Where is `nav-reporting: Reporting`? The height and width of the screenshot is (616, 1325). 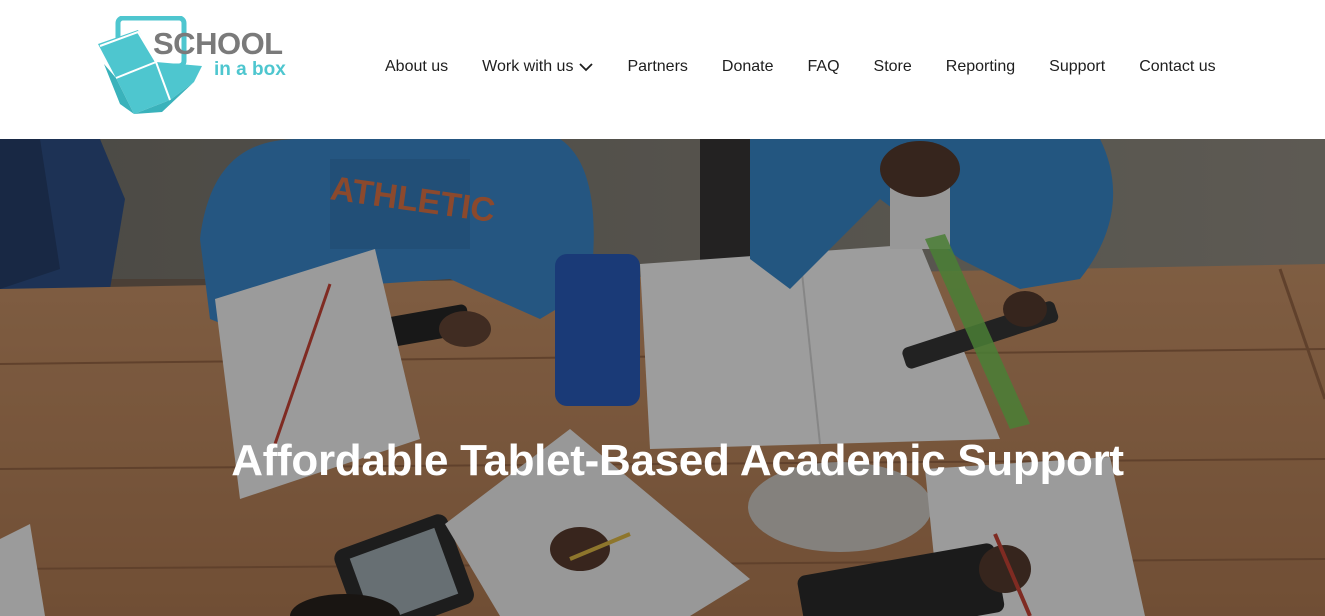 nav-reporting: Reporting is located at coordinates (980, 67).